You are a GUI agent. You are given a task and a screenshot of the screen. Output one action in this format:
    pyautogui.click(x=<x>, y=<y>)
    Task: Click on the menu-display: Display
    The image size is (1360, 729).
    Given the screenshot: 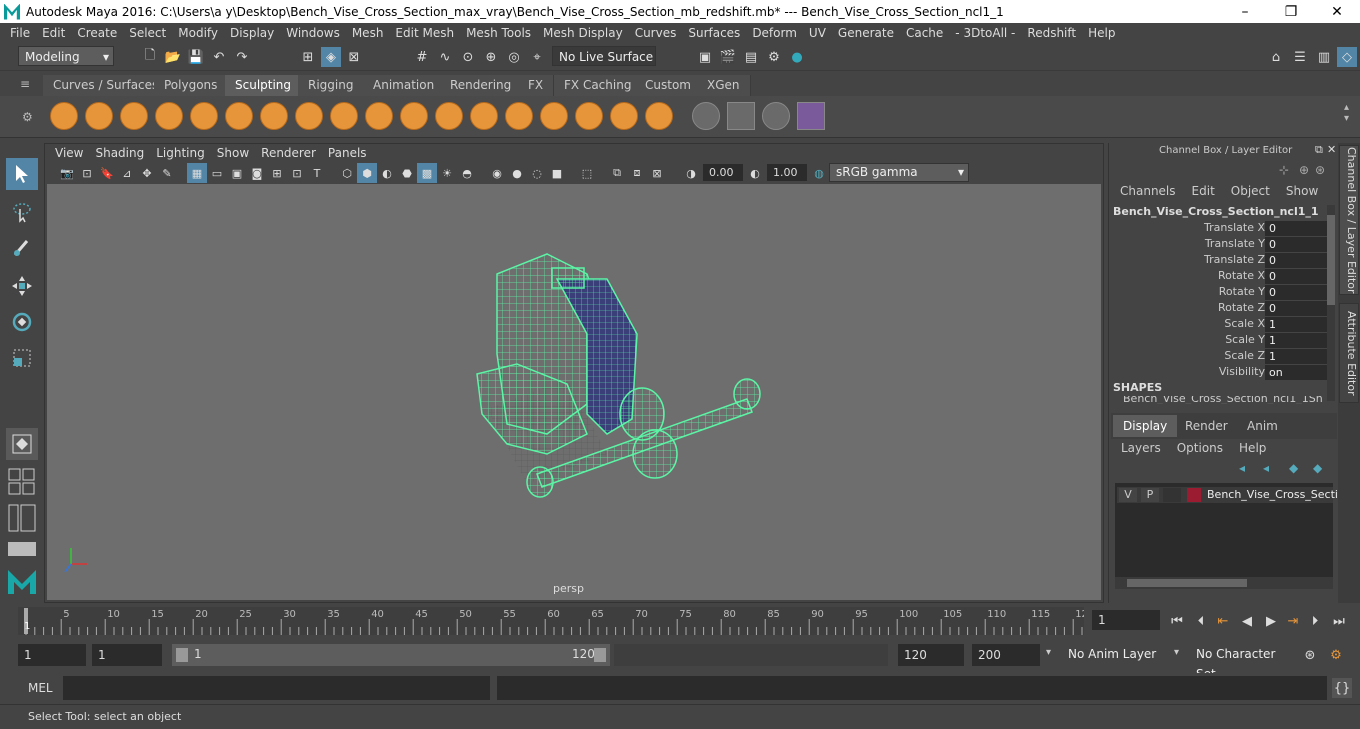 What is the action you would take?
    pyautogui.click(x=252, y=33)
    